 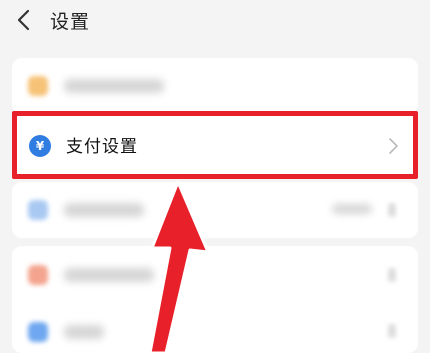 I want to click on chevron-left-icon, so click(x=24, y=20).